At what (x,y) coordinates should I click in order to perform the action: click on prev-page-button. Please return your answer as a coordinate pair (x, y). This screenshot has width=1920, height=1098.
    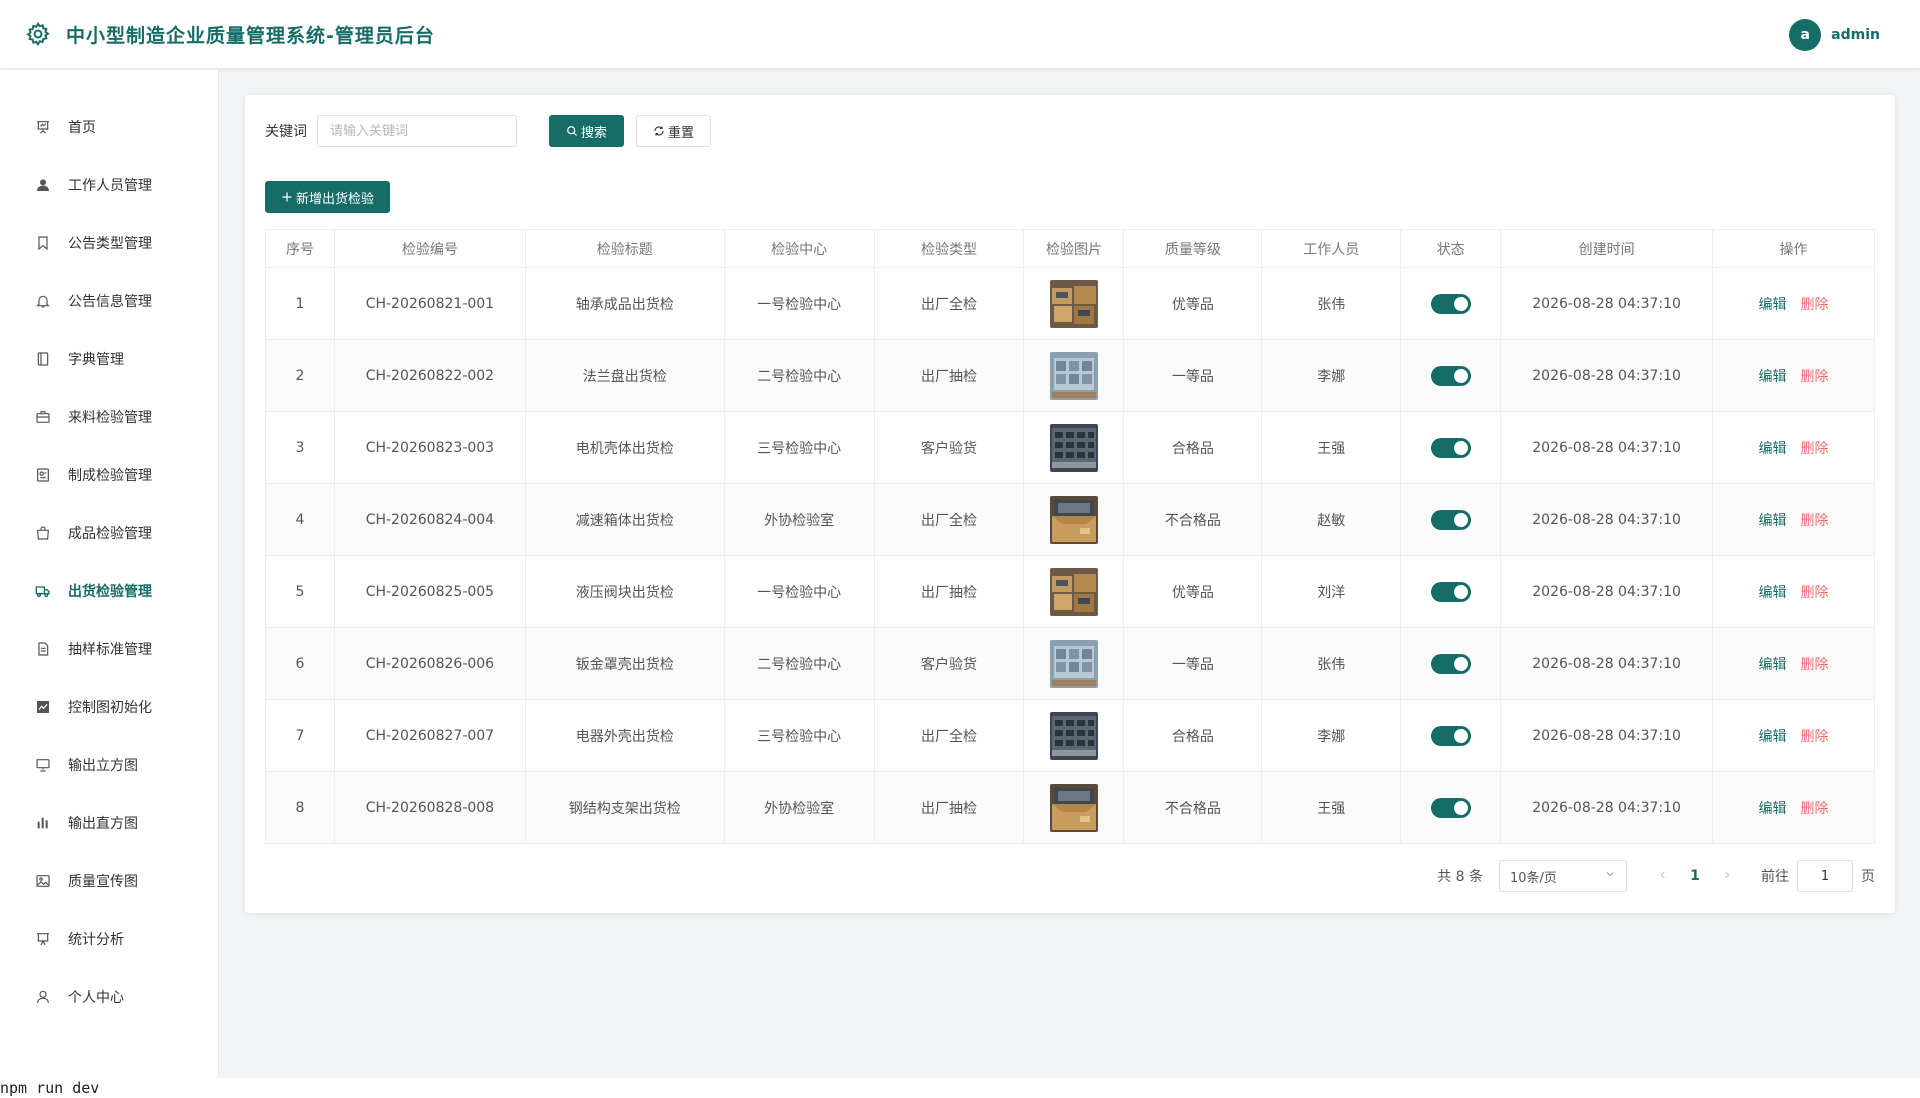
    Looking at the image, I should click on (1663, 876).